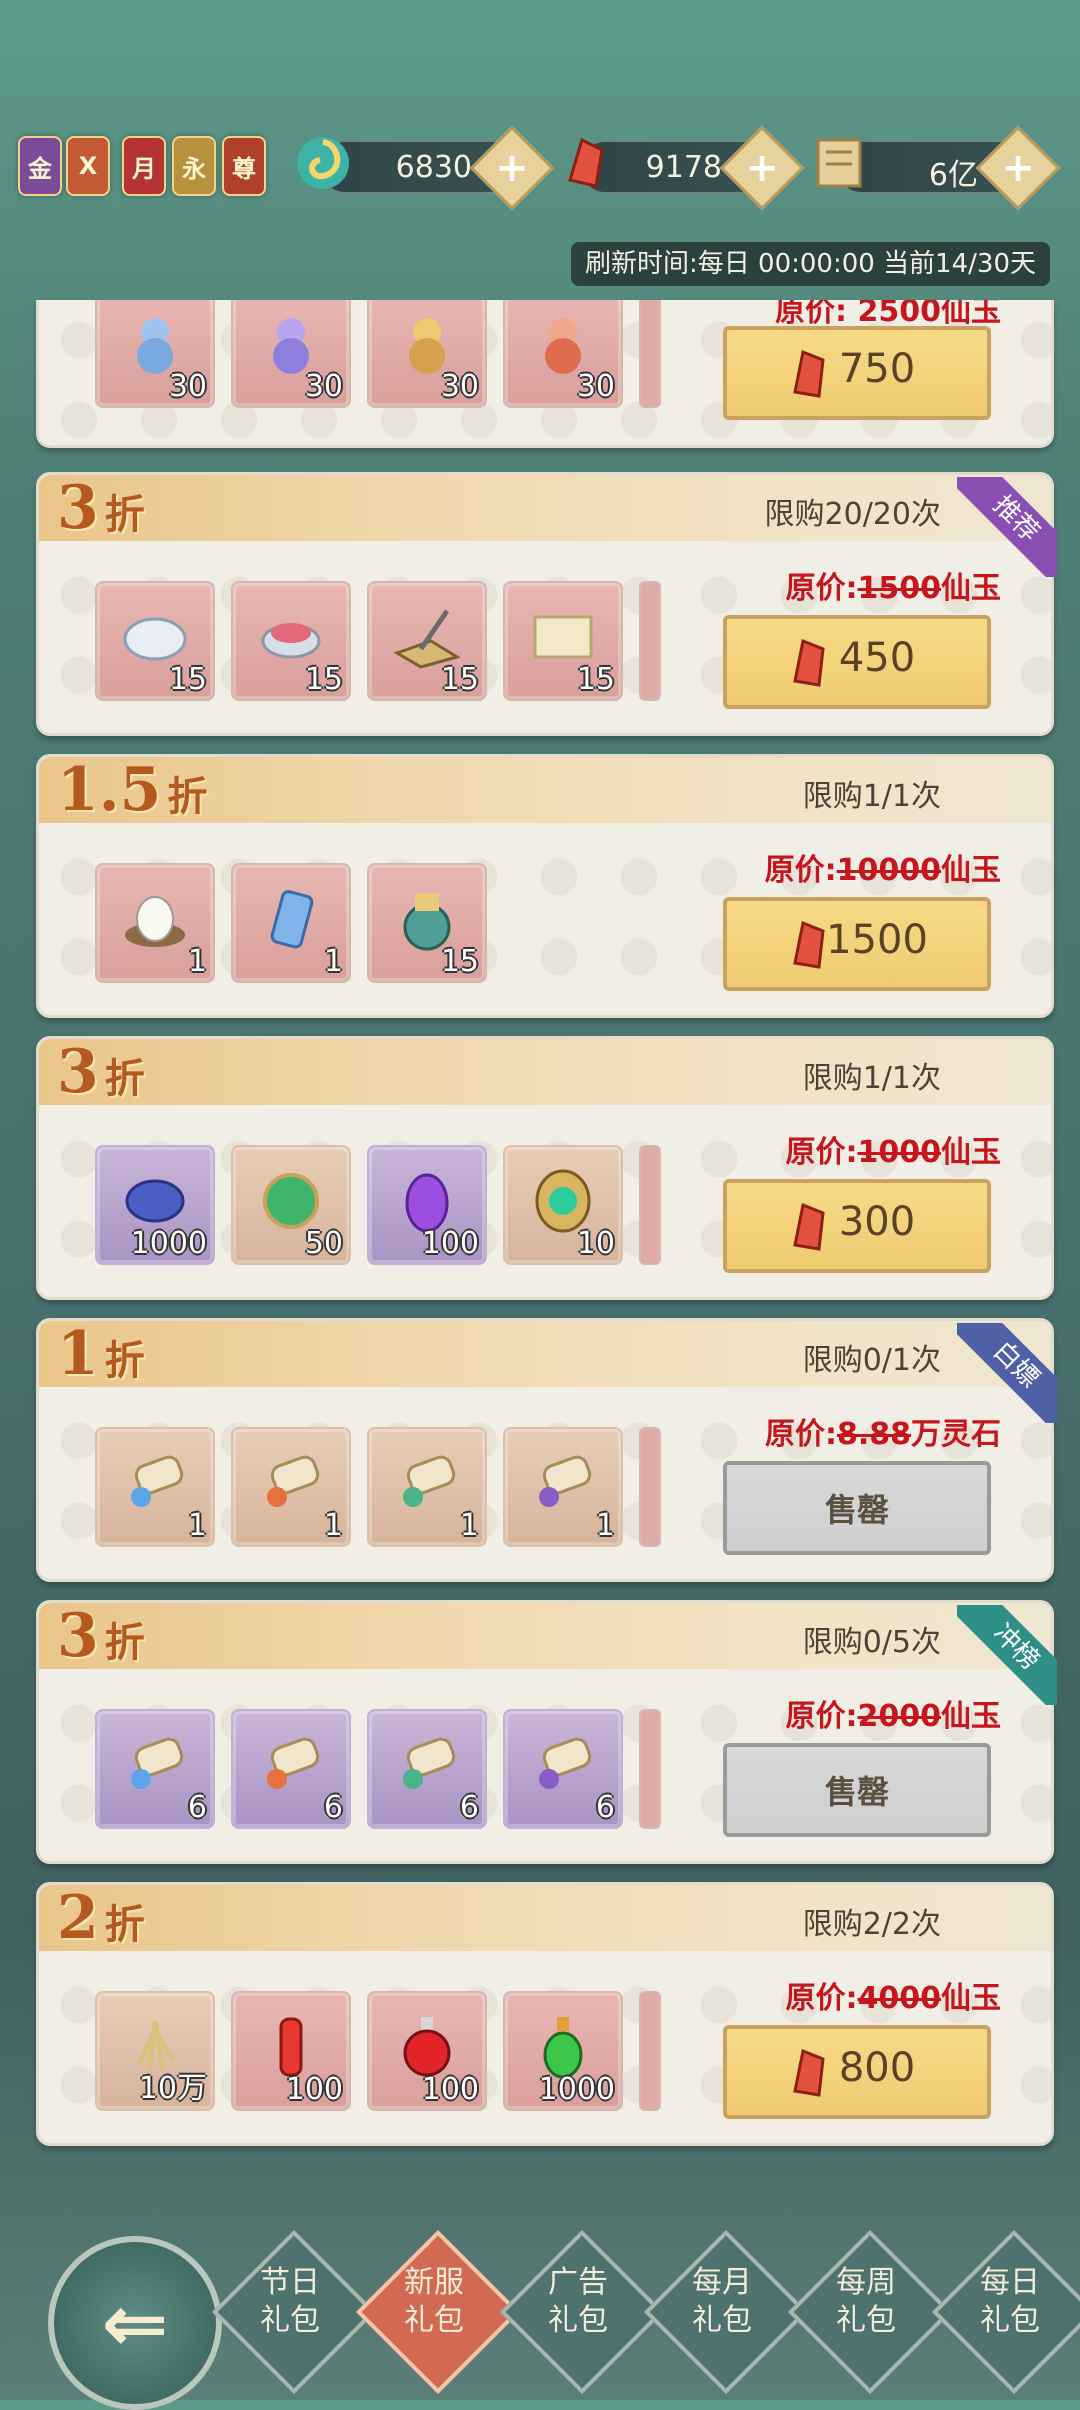 This screenshot has height=2410, width=1080. I want to click on tab-weekly-pack: 每周 礼包, so click(870, 2312).